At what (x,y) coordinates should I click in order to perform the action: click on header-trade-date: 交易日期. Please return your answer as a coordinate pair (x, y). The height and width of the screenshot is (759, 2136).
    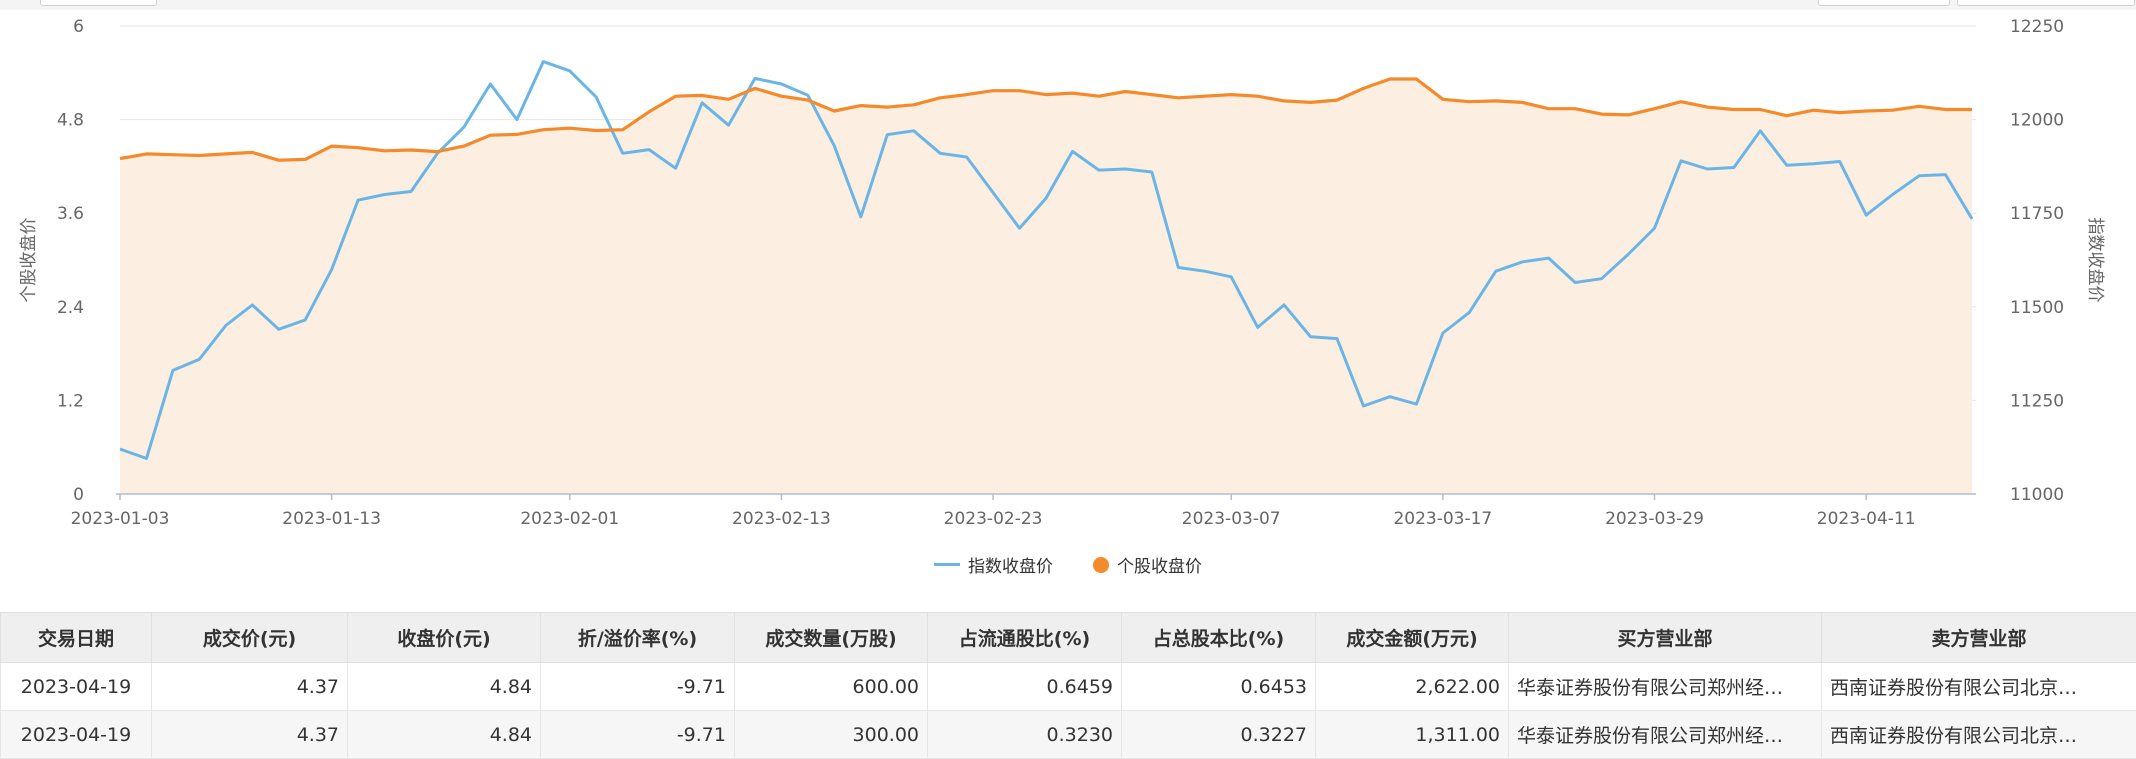
    Looking at the image, I should click on (76, 638).